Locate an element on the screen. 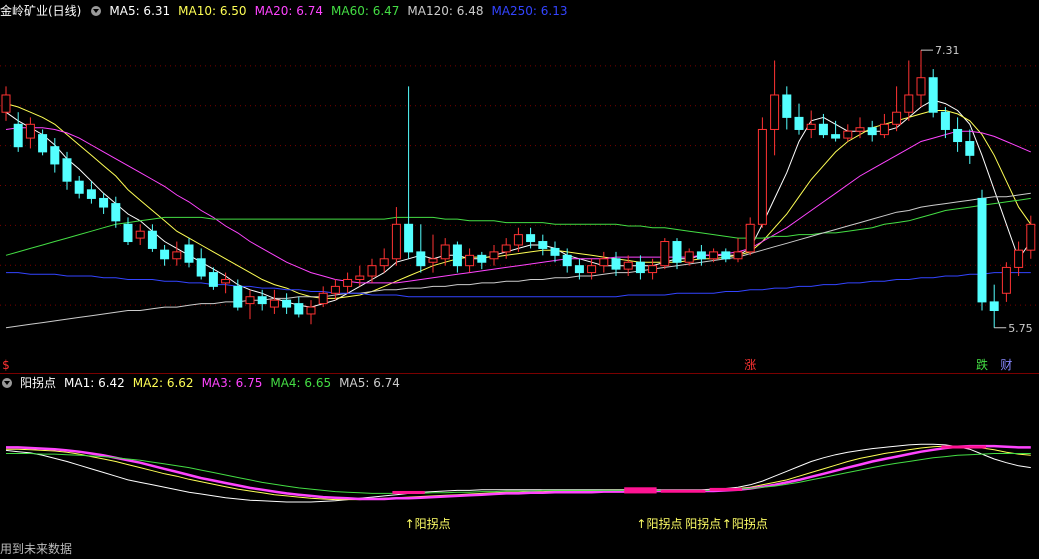 The width and height of the screenshot is (1039, 559). indicator-line-ma2 is located at coordinates (518, 473).